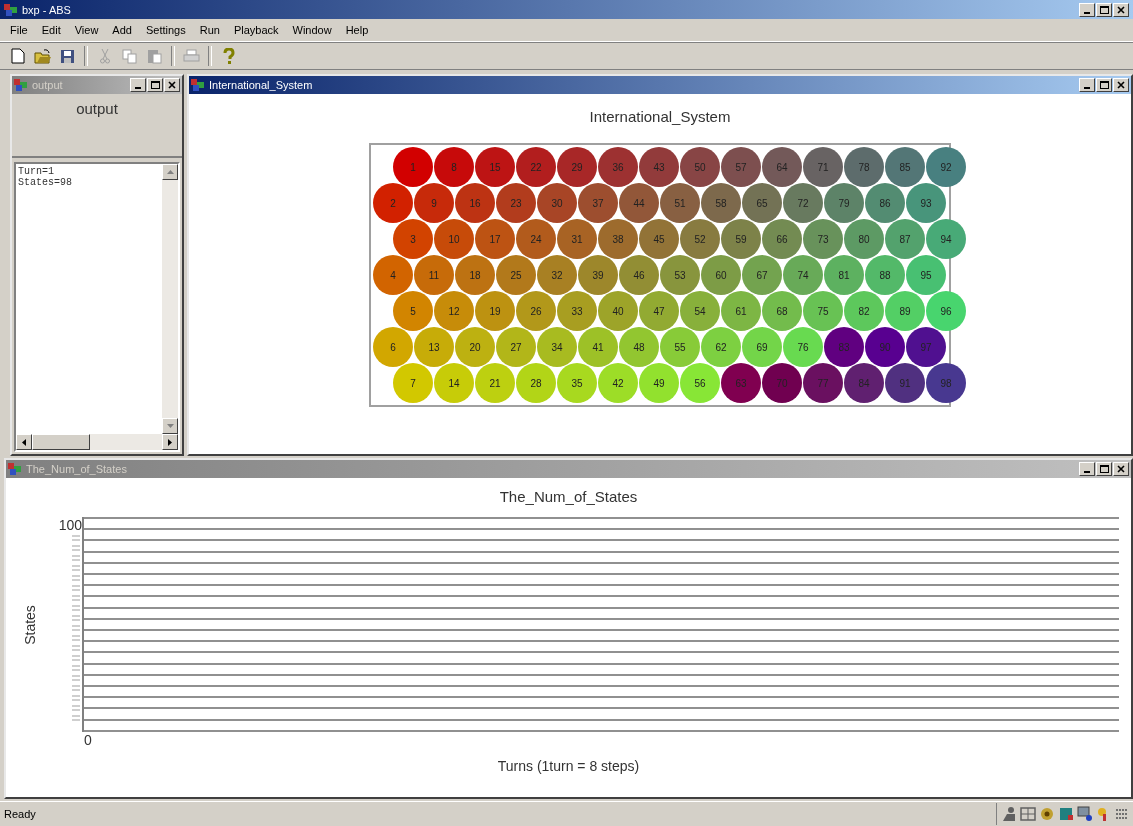 Image resolution: width=1133 pixels, height=826 pixels. What do you see at coordinates (20, 814) in the screenshot?
I see `status-text: Ready` at bounding box center [20, 814].